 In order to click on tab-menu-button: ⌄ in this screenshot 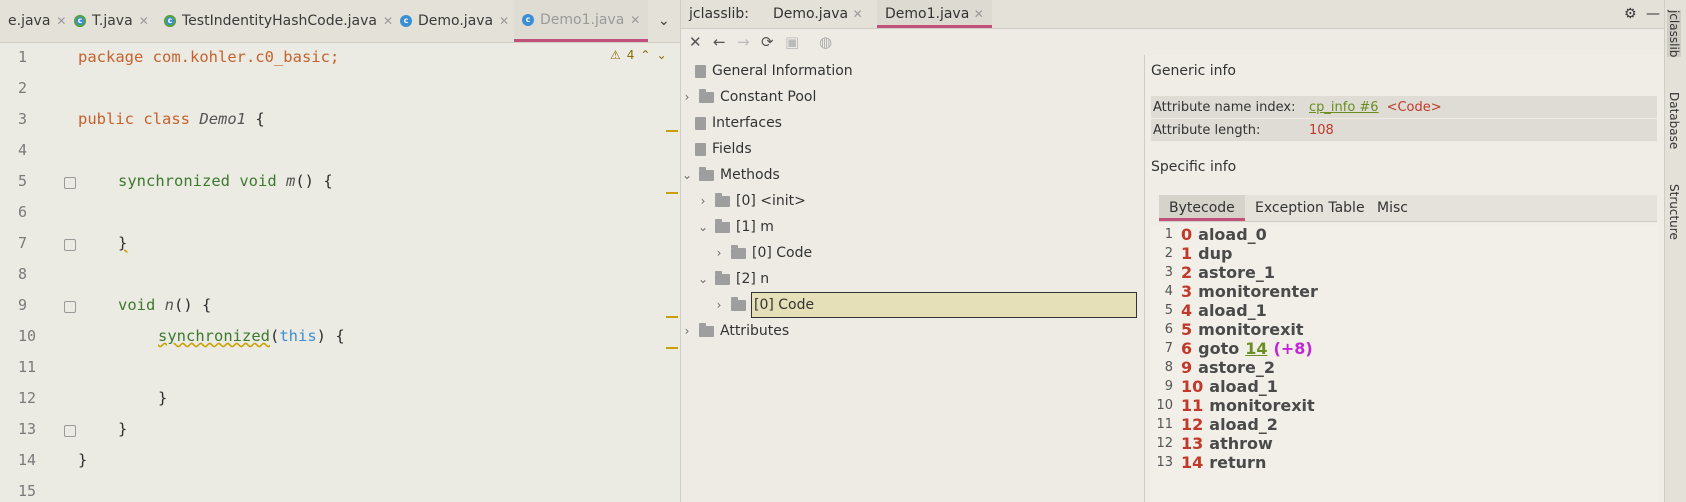, I will do `click(664, 21)`.